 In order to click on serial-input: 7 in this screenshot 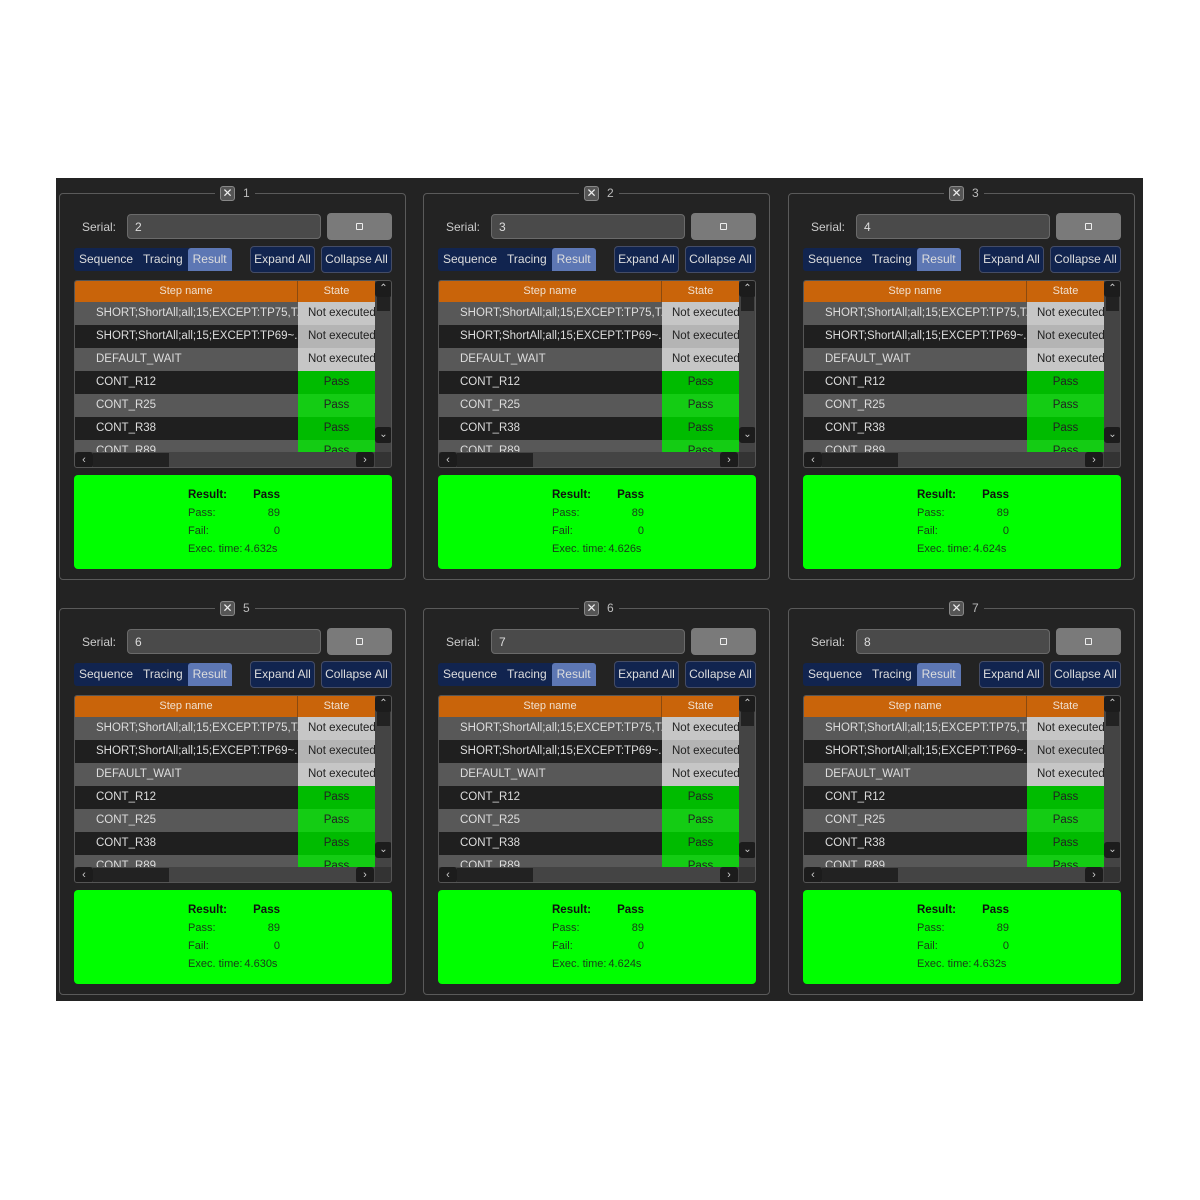, I will do `click(588, 641)`.